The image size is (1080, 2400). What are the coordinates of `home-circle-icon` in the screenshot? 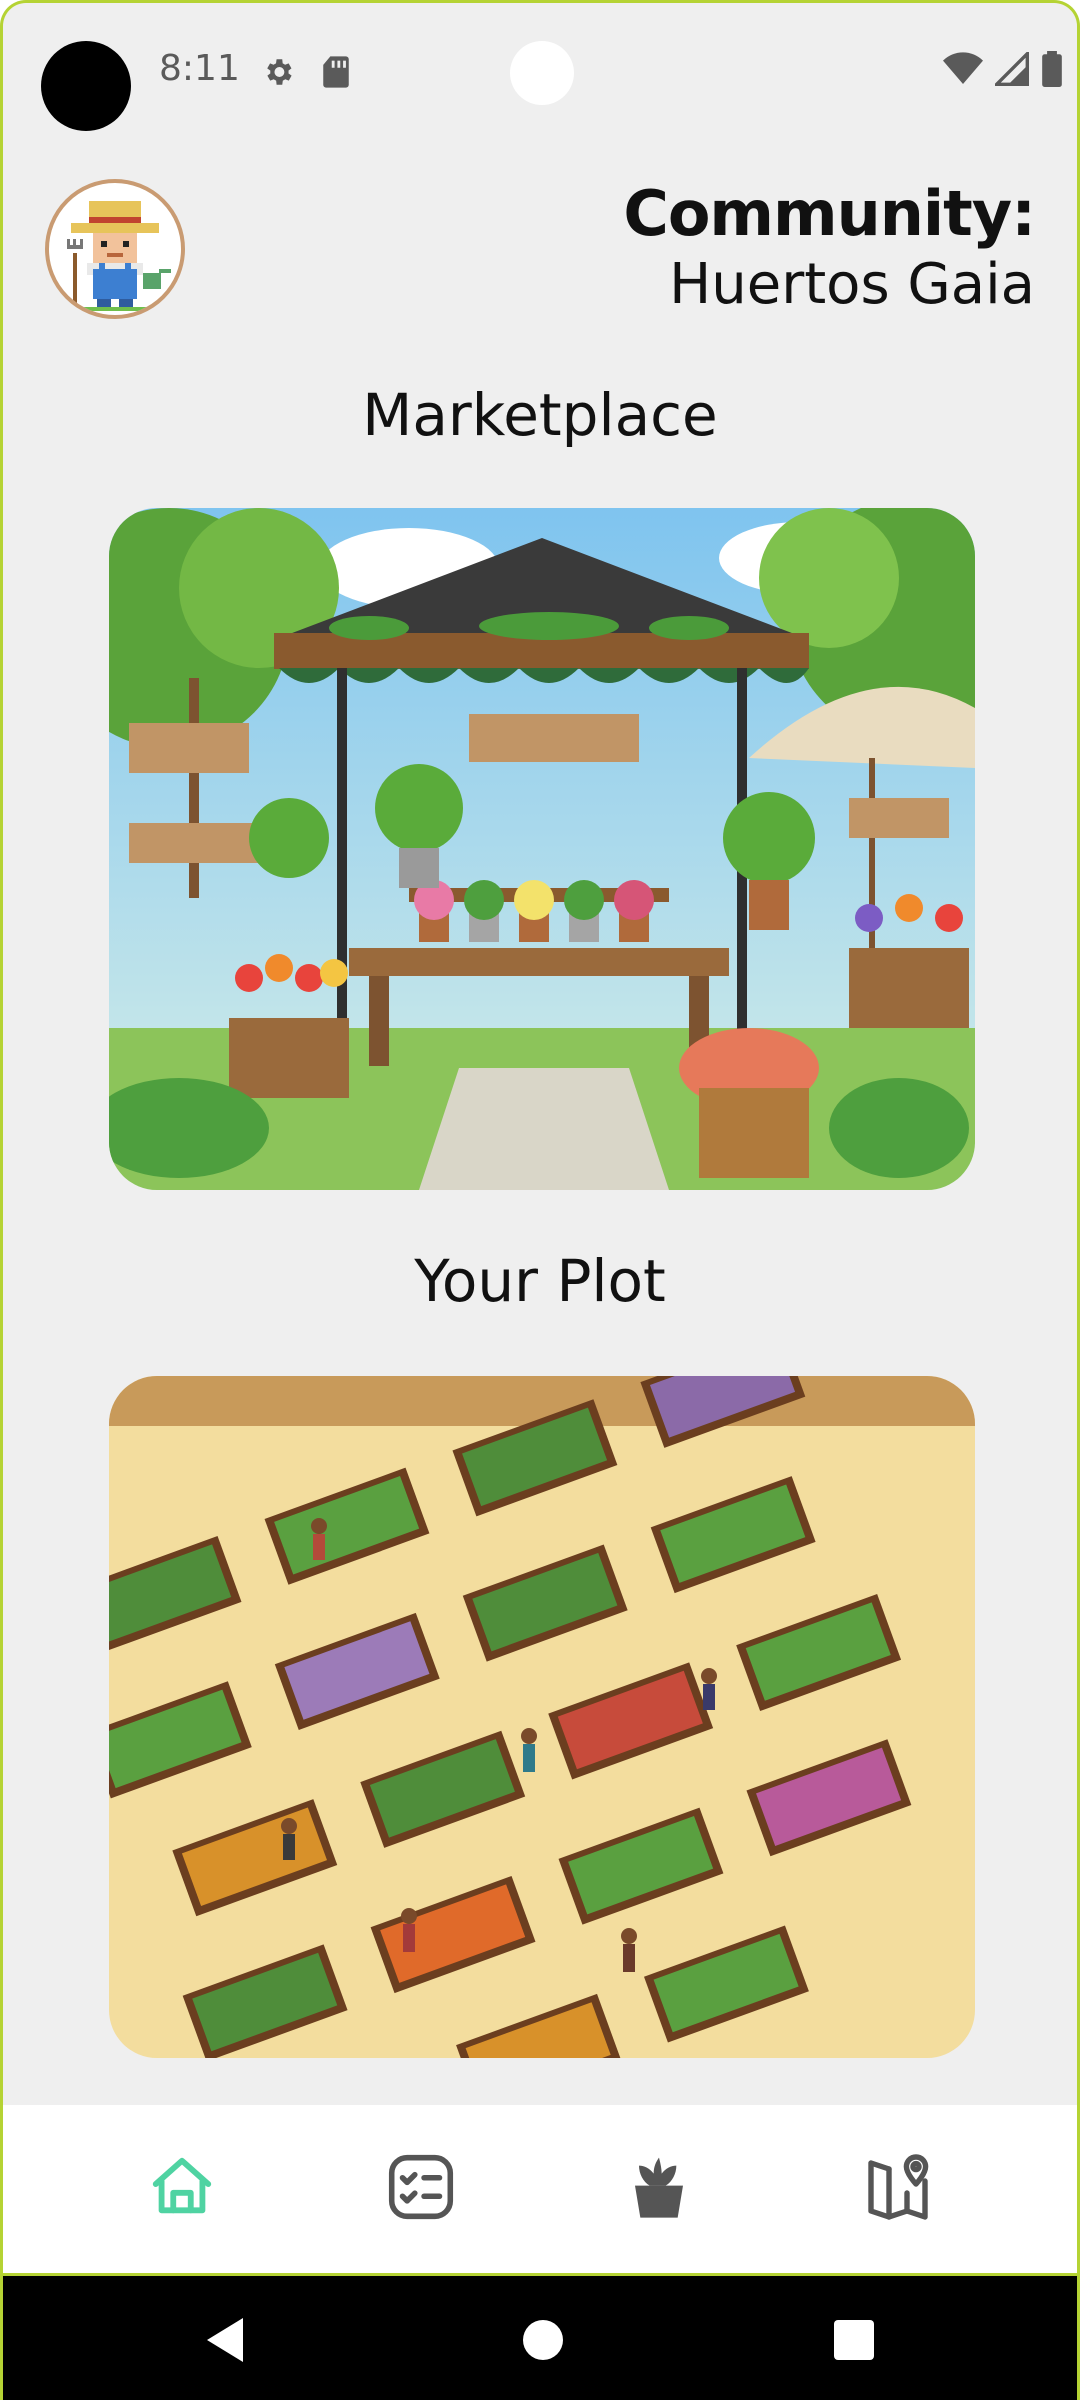 It's located at (543, 2340).